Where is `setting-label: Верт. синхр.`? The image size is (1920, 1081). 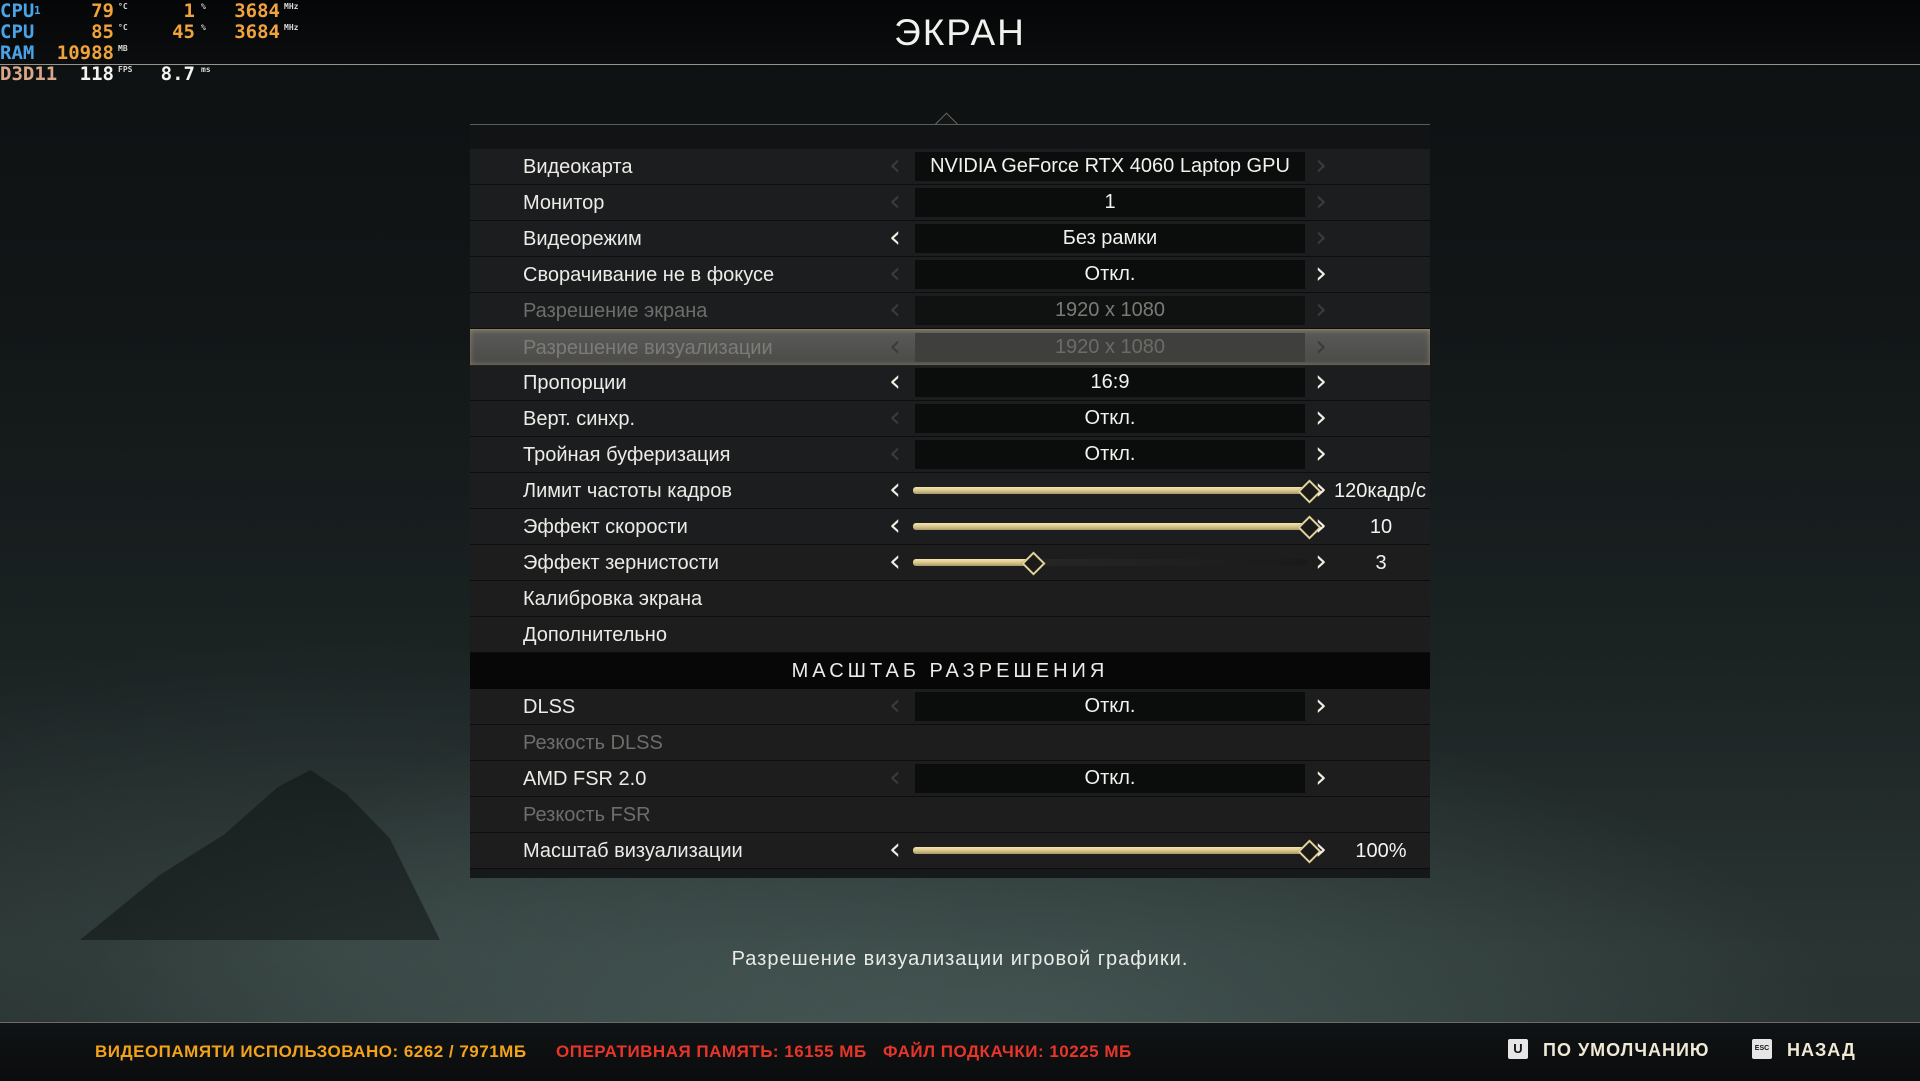 setting-label: Верт. синхр. is located at coordinates (579, 419).